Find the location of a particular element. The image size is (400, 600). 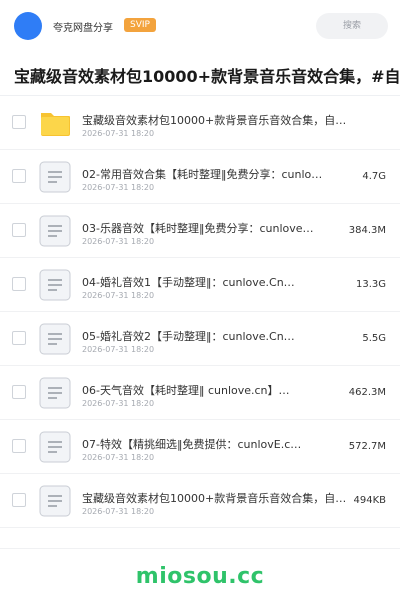

site-watermark: miosou.cc is located at coordinates (200, 576).